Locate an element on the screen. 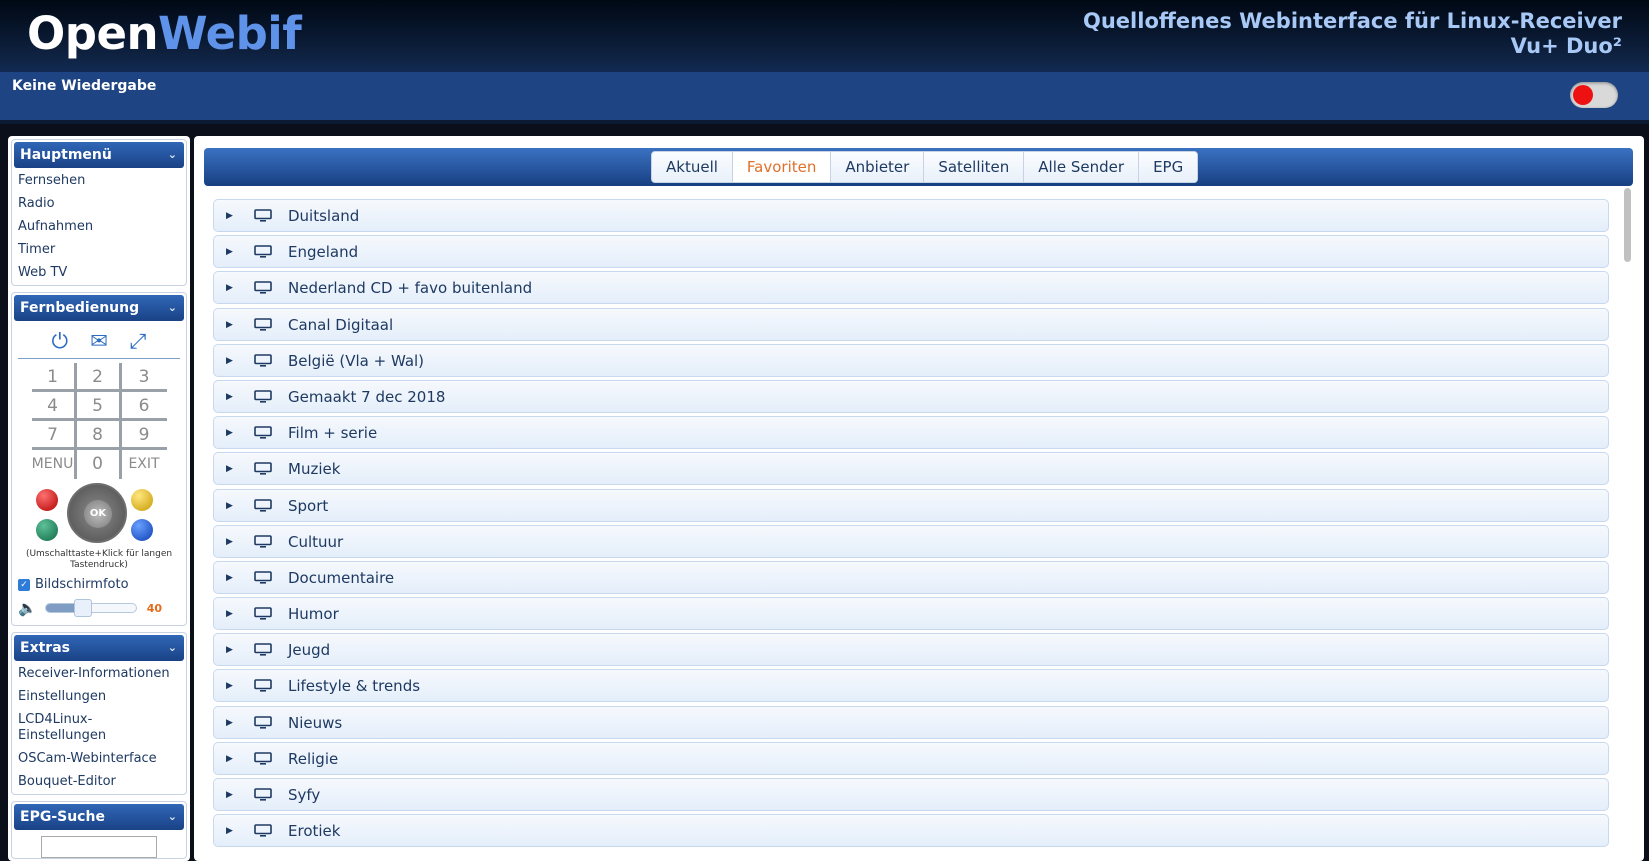 This screenshot has width=1649, height=861. direction-pad: OK is located at coordinates (97, 513).